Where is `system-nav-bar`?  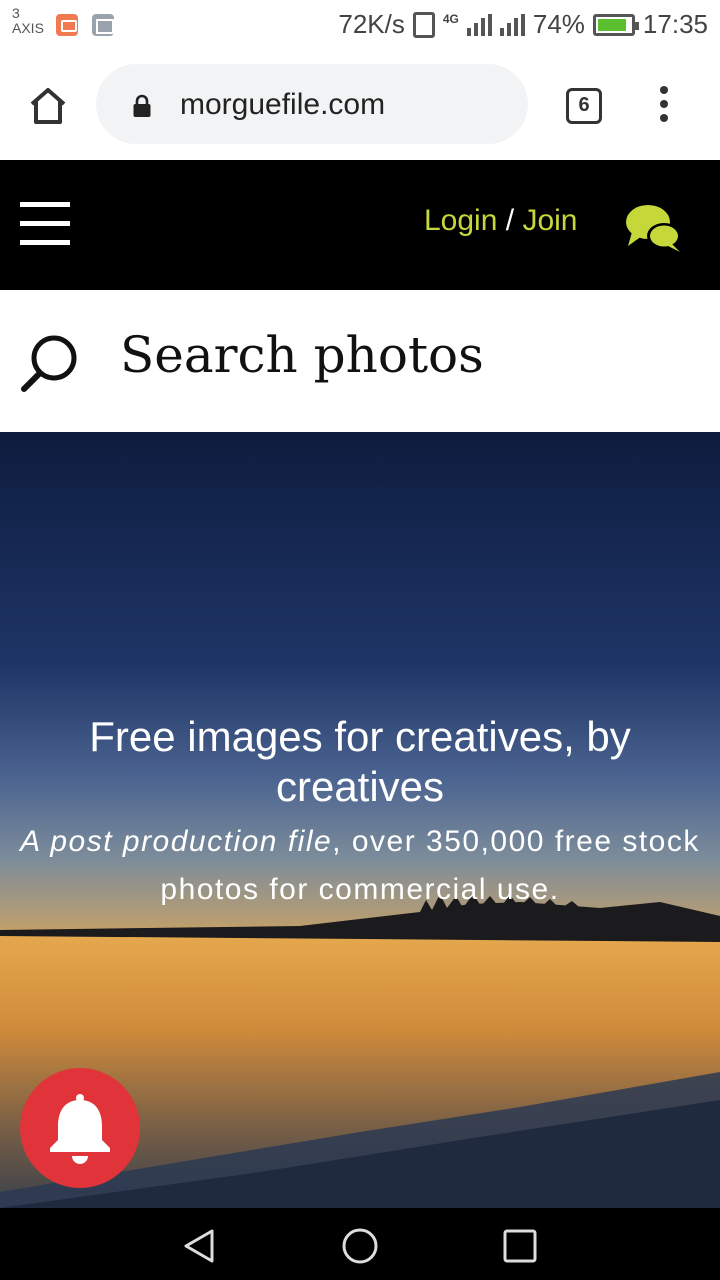
system-nav-bar is located at coordinates (360, 1244).